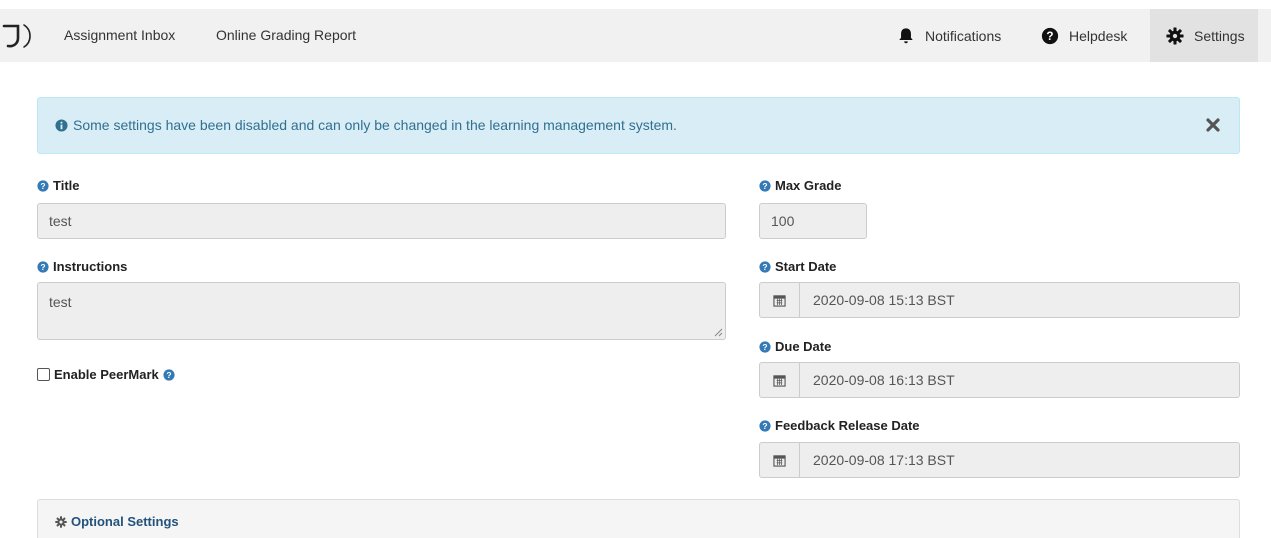 The width and height of the screenshot is (1271, 538). I want to click on nav-settings-label: Settings, so click(1219, 35).